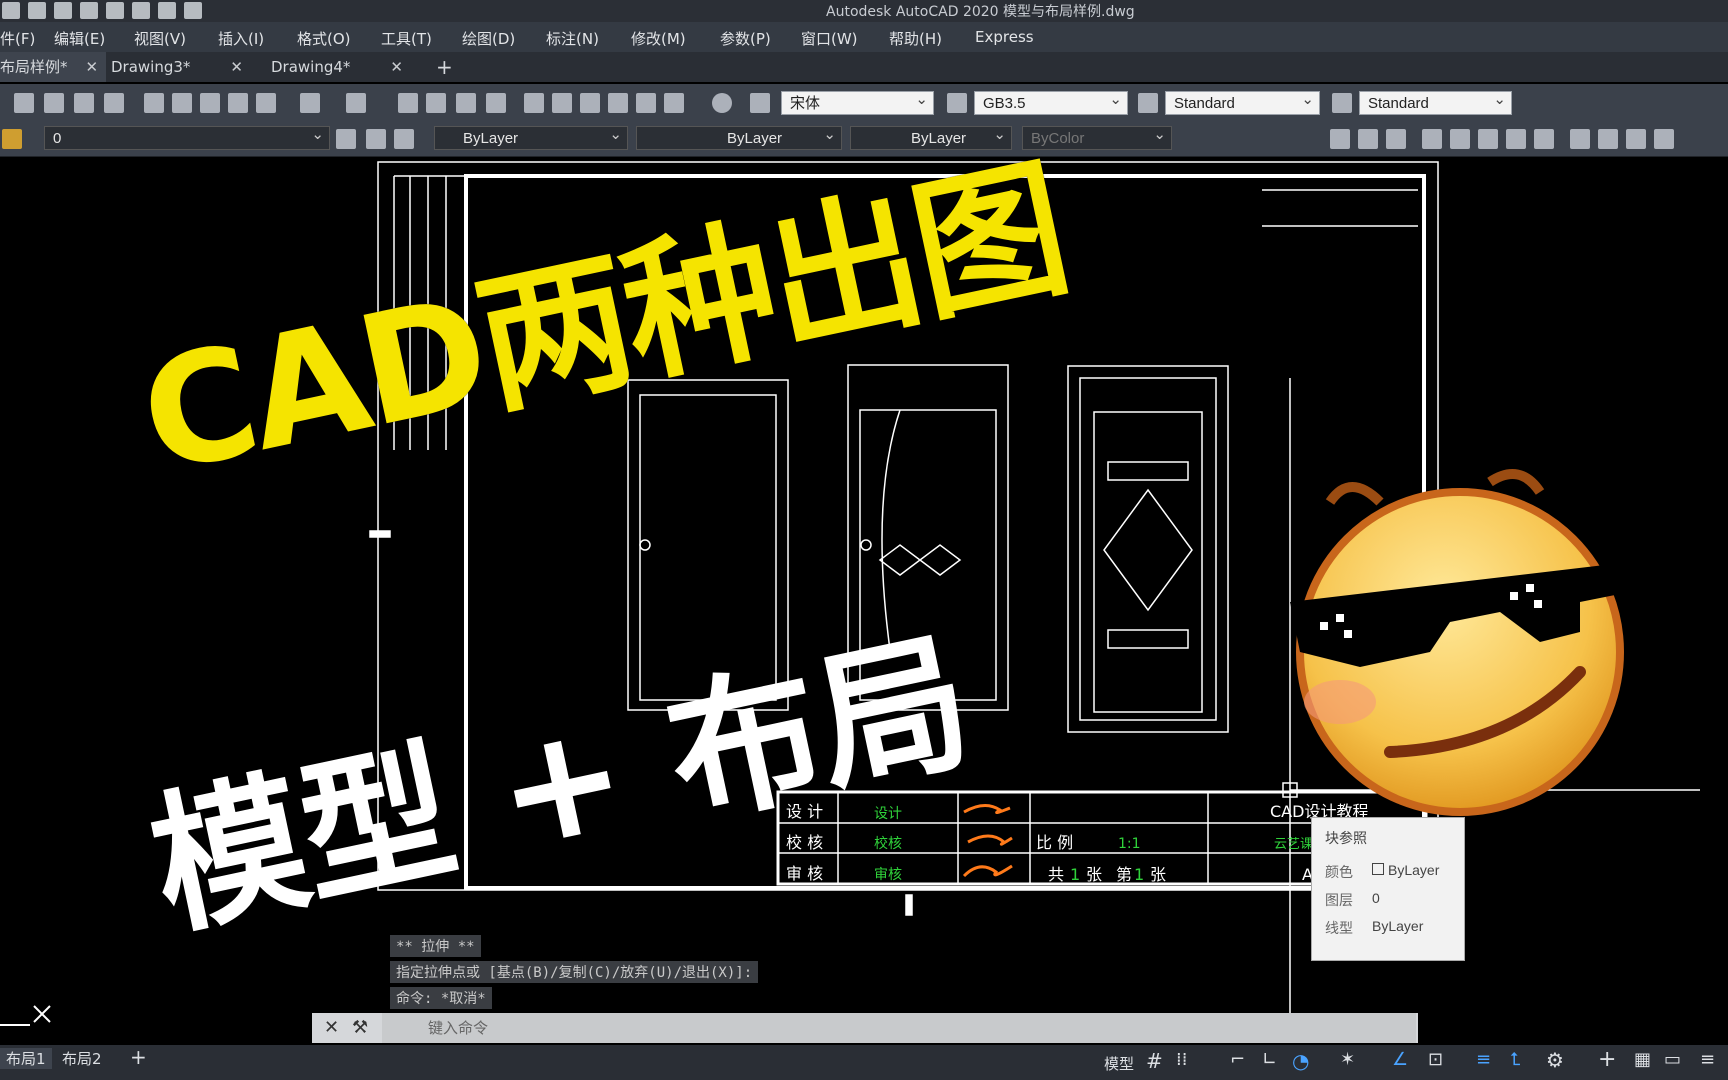 The image size is (1728, 1080). I want to click on menu-help: 帮助(H), so click(915, 38).